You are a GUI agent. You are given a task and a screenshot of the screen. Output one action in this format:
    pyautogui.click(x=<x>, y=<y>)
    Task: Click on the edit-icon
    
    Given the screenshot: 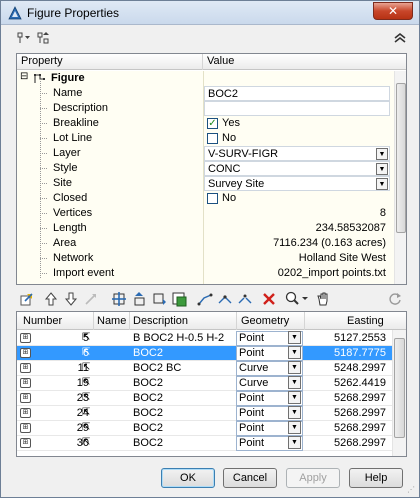 What is the action you would take?
    pyautogui.click(x=27, y=300)
    